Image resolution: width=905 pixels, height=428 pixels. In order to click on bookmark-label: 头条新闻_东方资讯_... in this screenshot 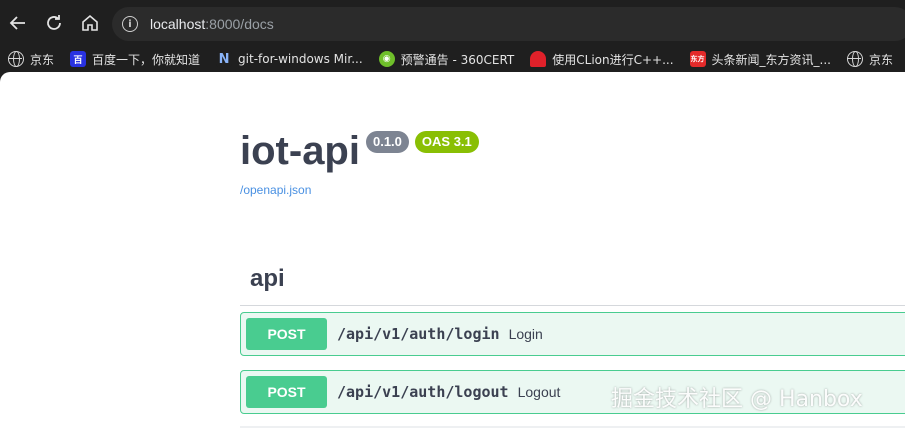, I will do `click(771, 59)`.